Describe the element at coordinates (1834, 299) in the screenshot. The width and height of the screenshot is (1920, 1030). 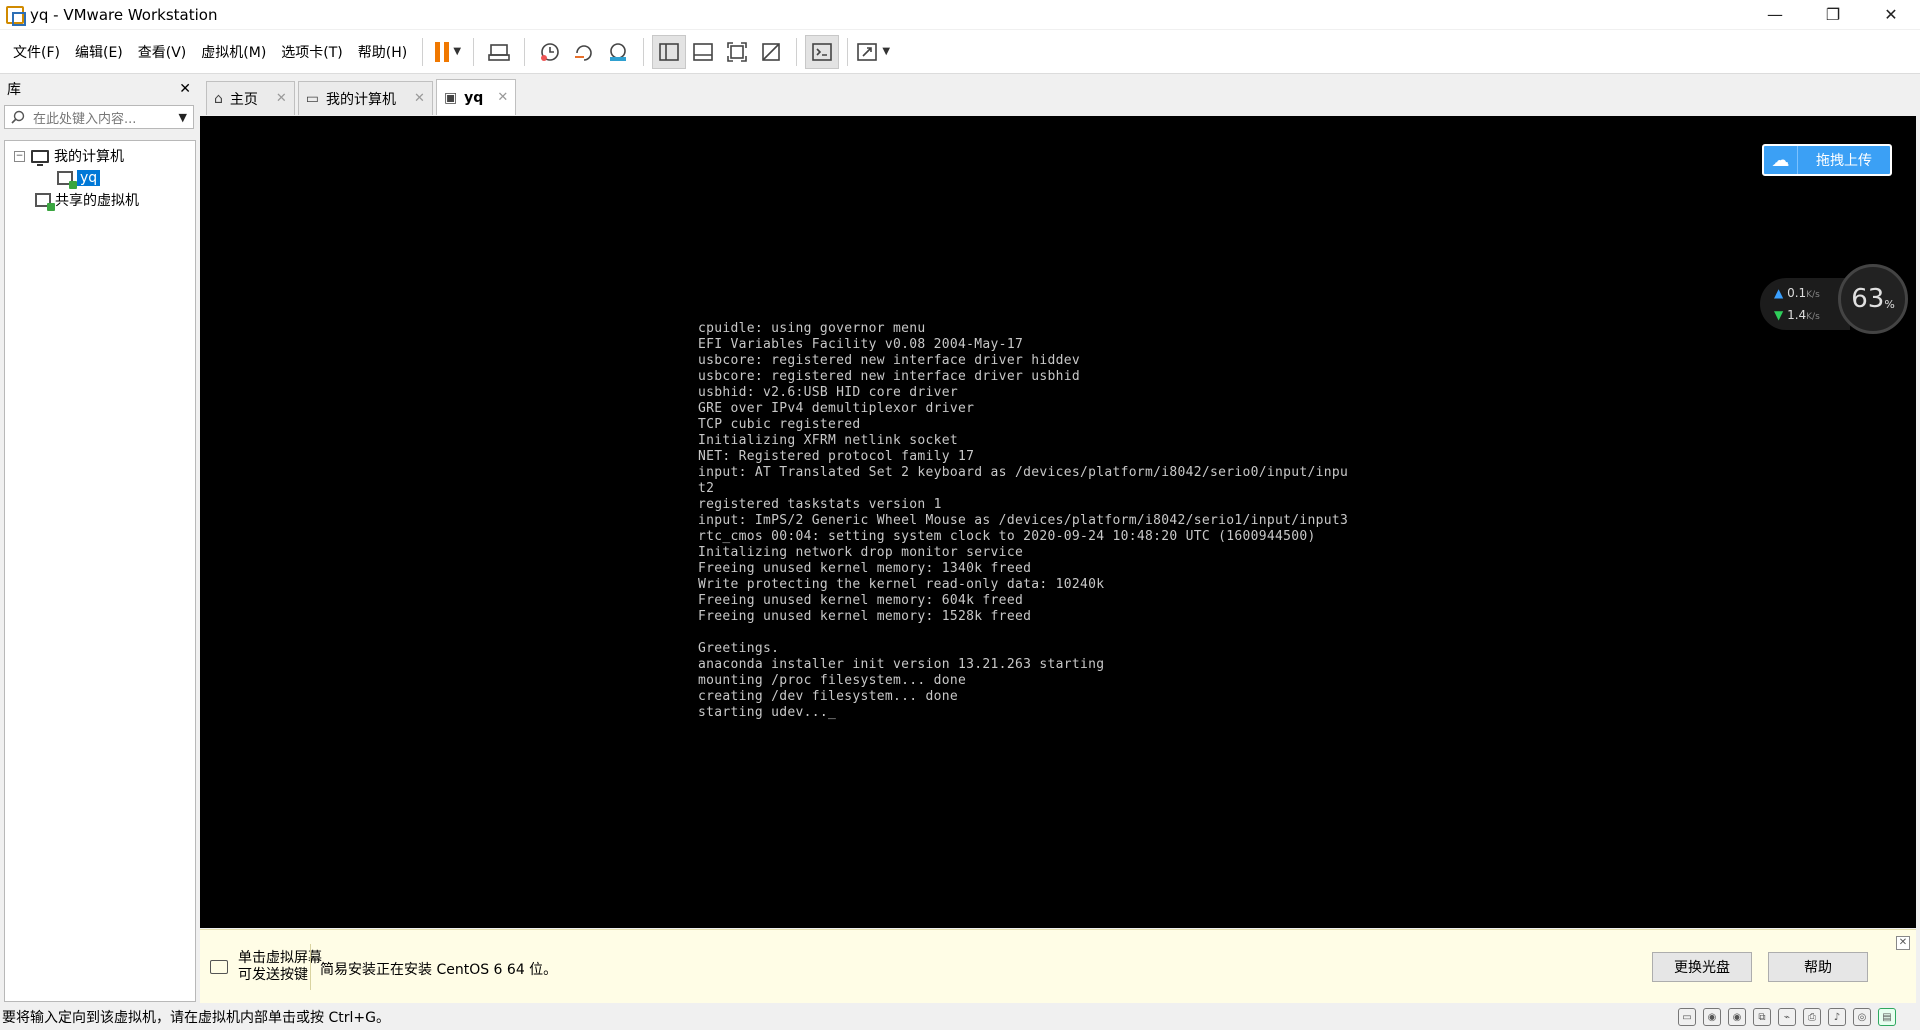
I see `network-speed-widget: ▲ 0.1K/s ▼ 1.4K/s 63%` at that location.